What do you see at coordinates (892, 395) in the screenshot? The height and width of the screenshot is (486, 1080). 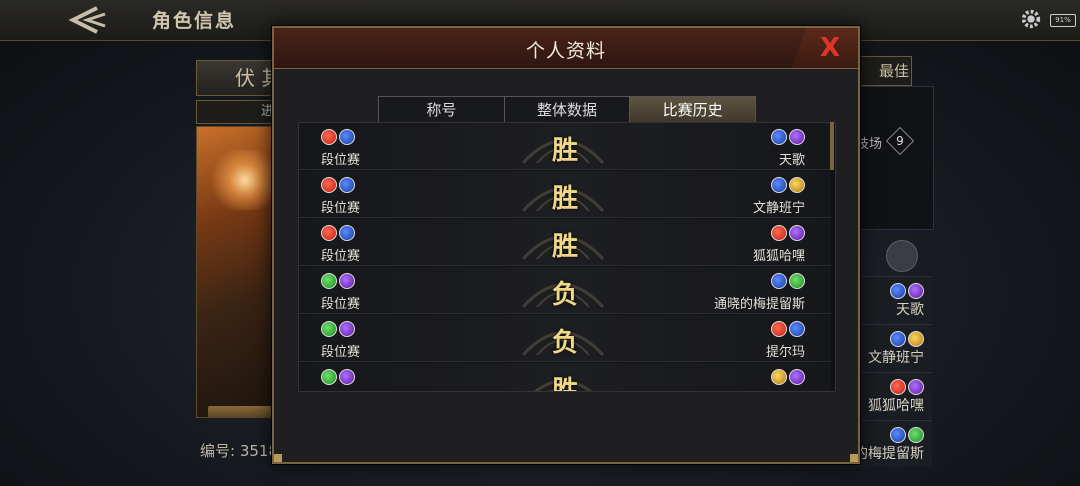 I see `recent-opponent-item: 狐狐哈嘿` at bounding box center [892, 395].